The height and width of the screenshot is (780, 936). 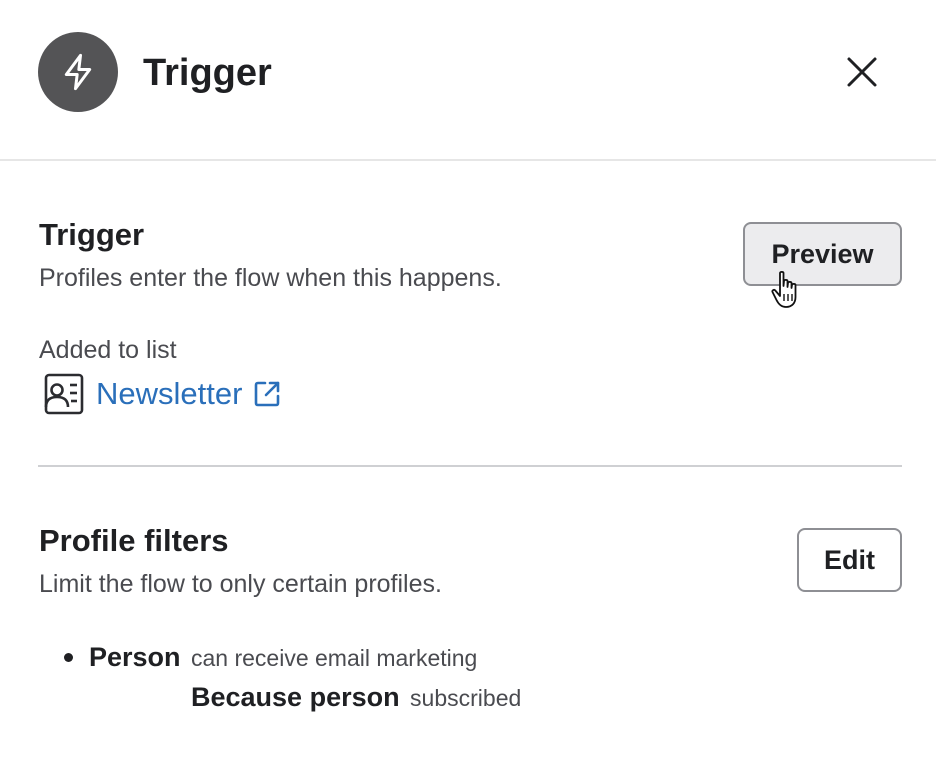 I want to click on filter-condition: Person can receive email marketing, so click(x=283, y=659).